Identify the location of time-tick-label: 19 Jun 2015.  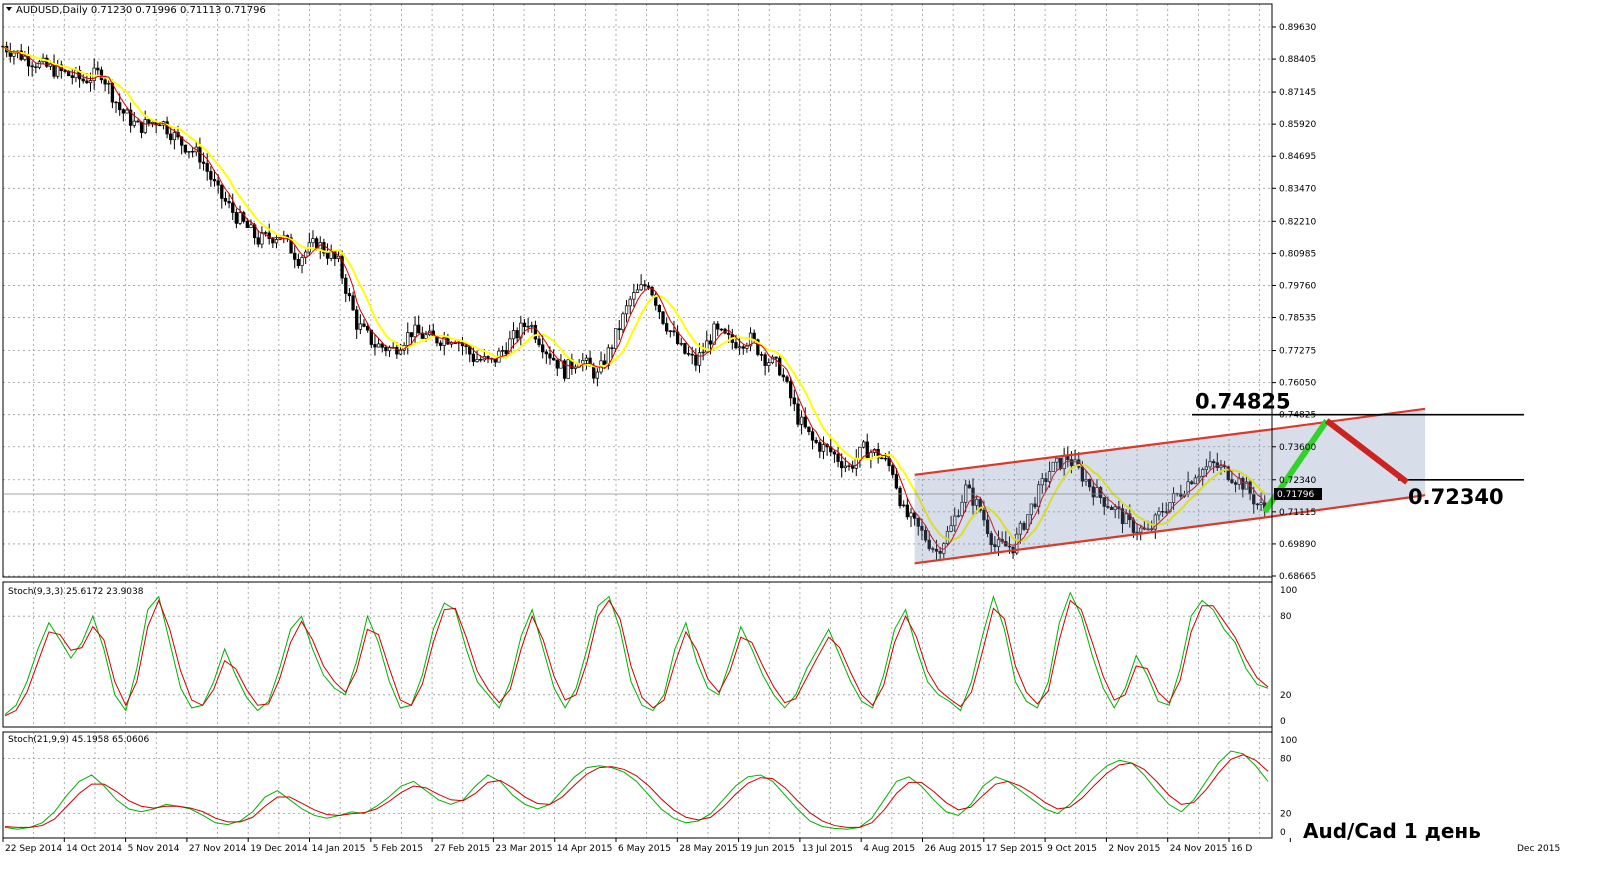
(768, 849).